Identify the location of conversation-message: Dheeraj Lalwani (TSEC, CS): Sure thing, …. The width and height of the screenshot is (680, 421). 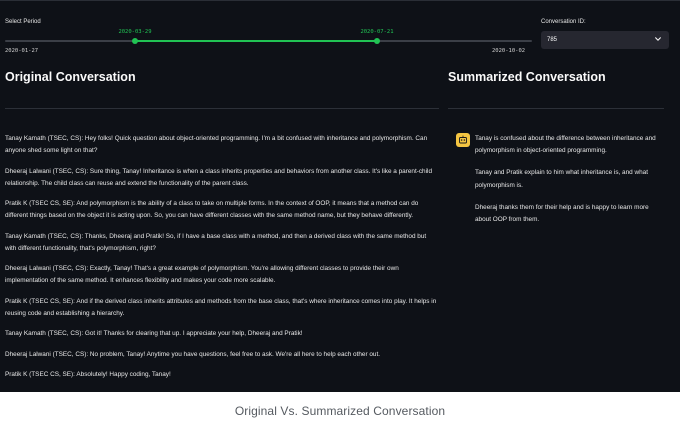
(218, 177).